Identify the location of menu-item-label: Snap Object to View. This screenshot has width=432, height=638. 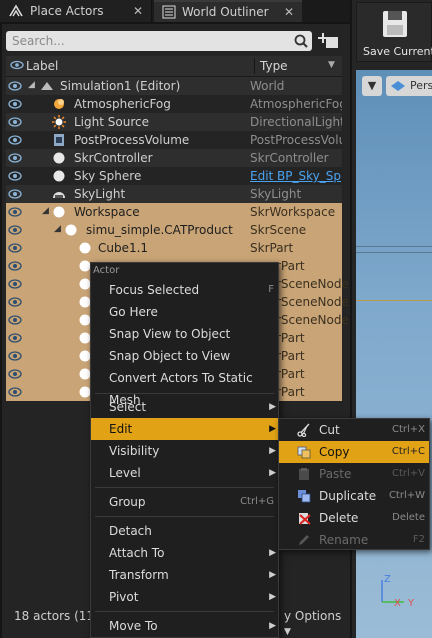
(170, 356).